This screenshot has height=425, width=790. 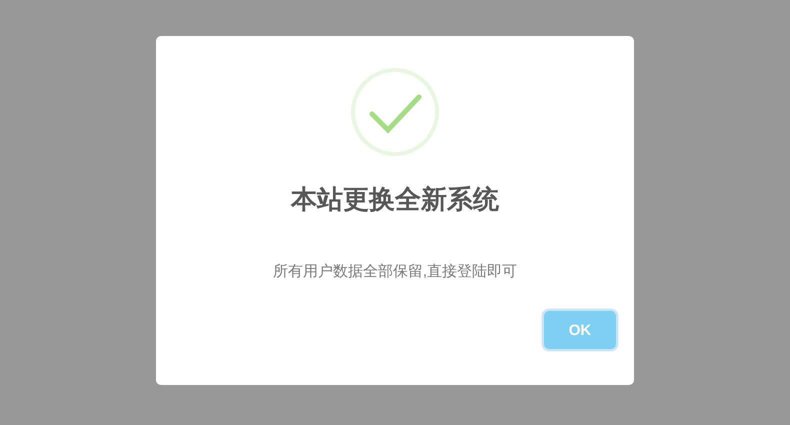 What do you see at coordinates (395, 112) in the screenshot?
I see `checkmark-icon` at bounding box center [395, 112].